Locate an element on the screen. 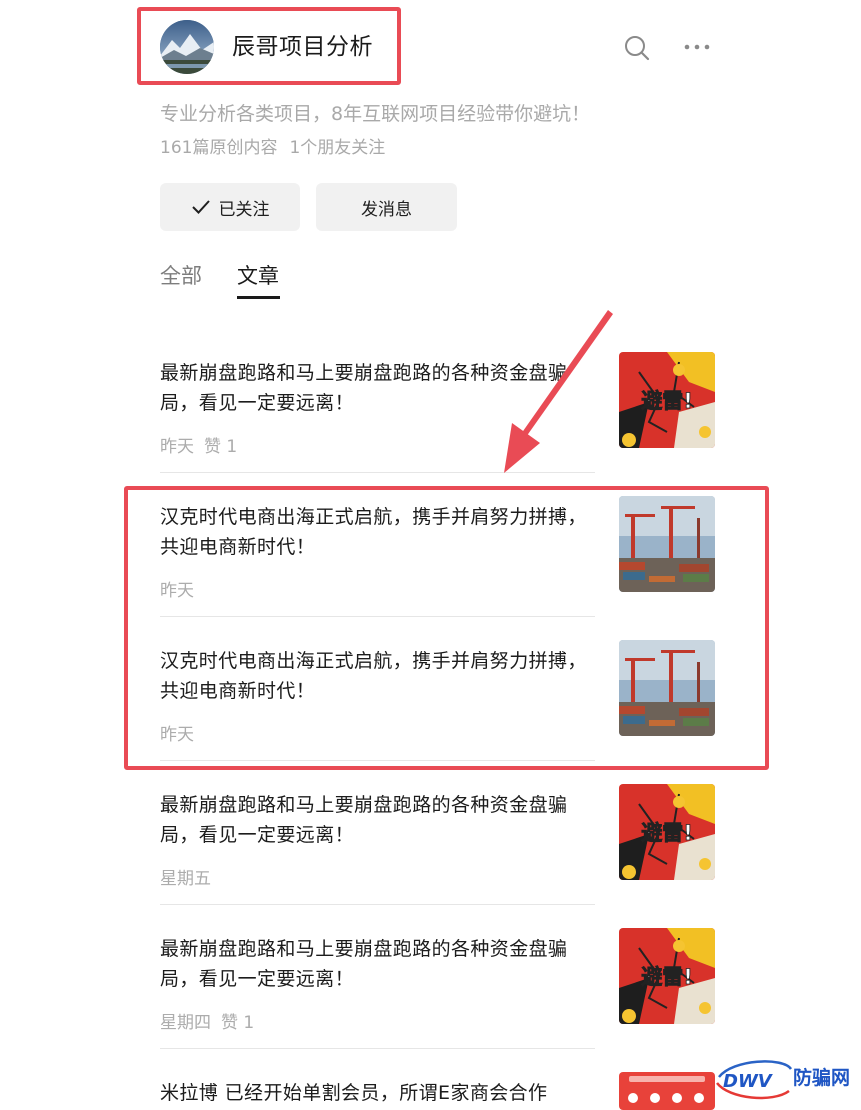 This screenshot has height=1110, width=861. search-icon is located at coordinates (637, 48).